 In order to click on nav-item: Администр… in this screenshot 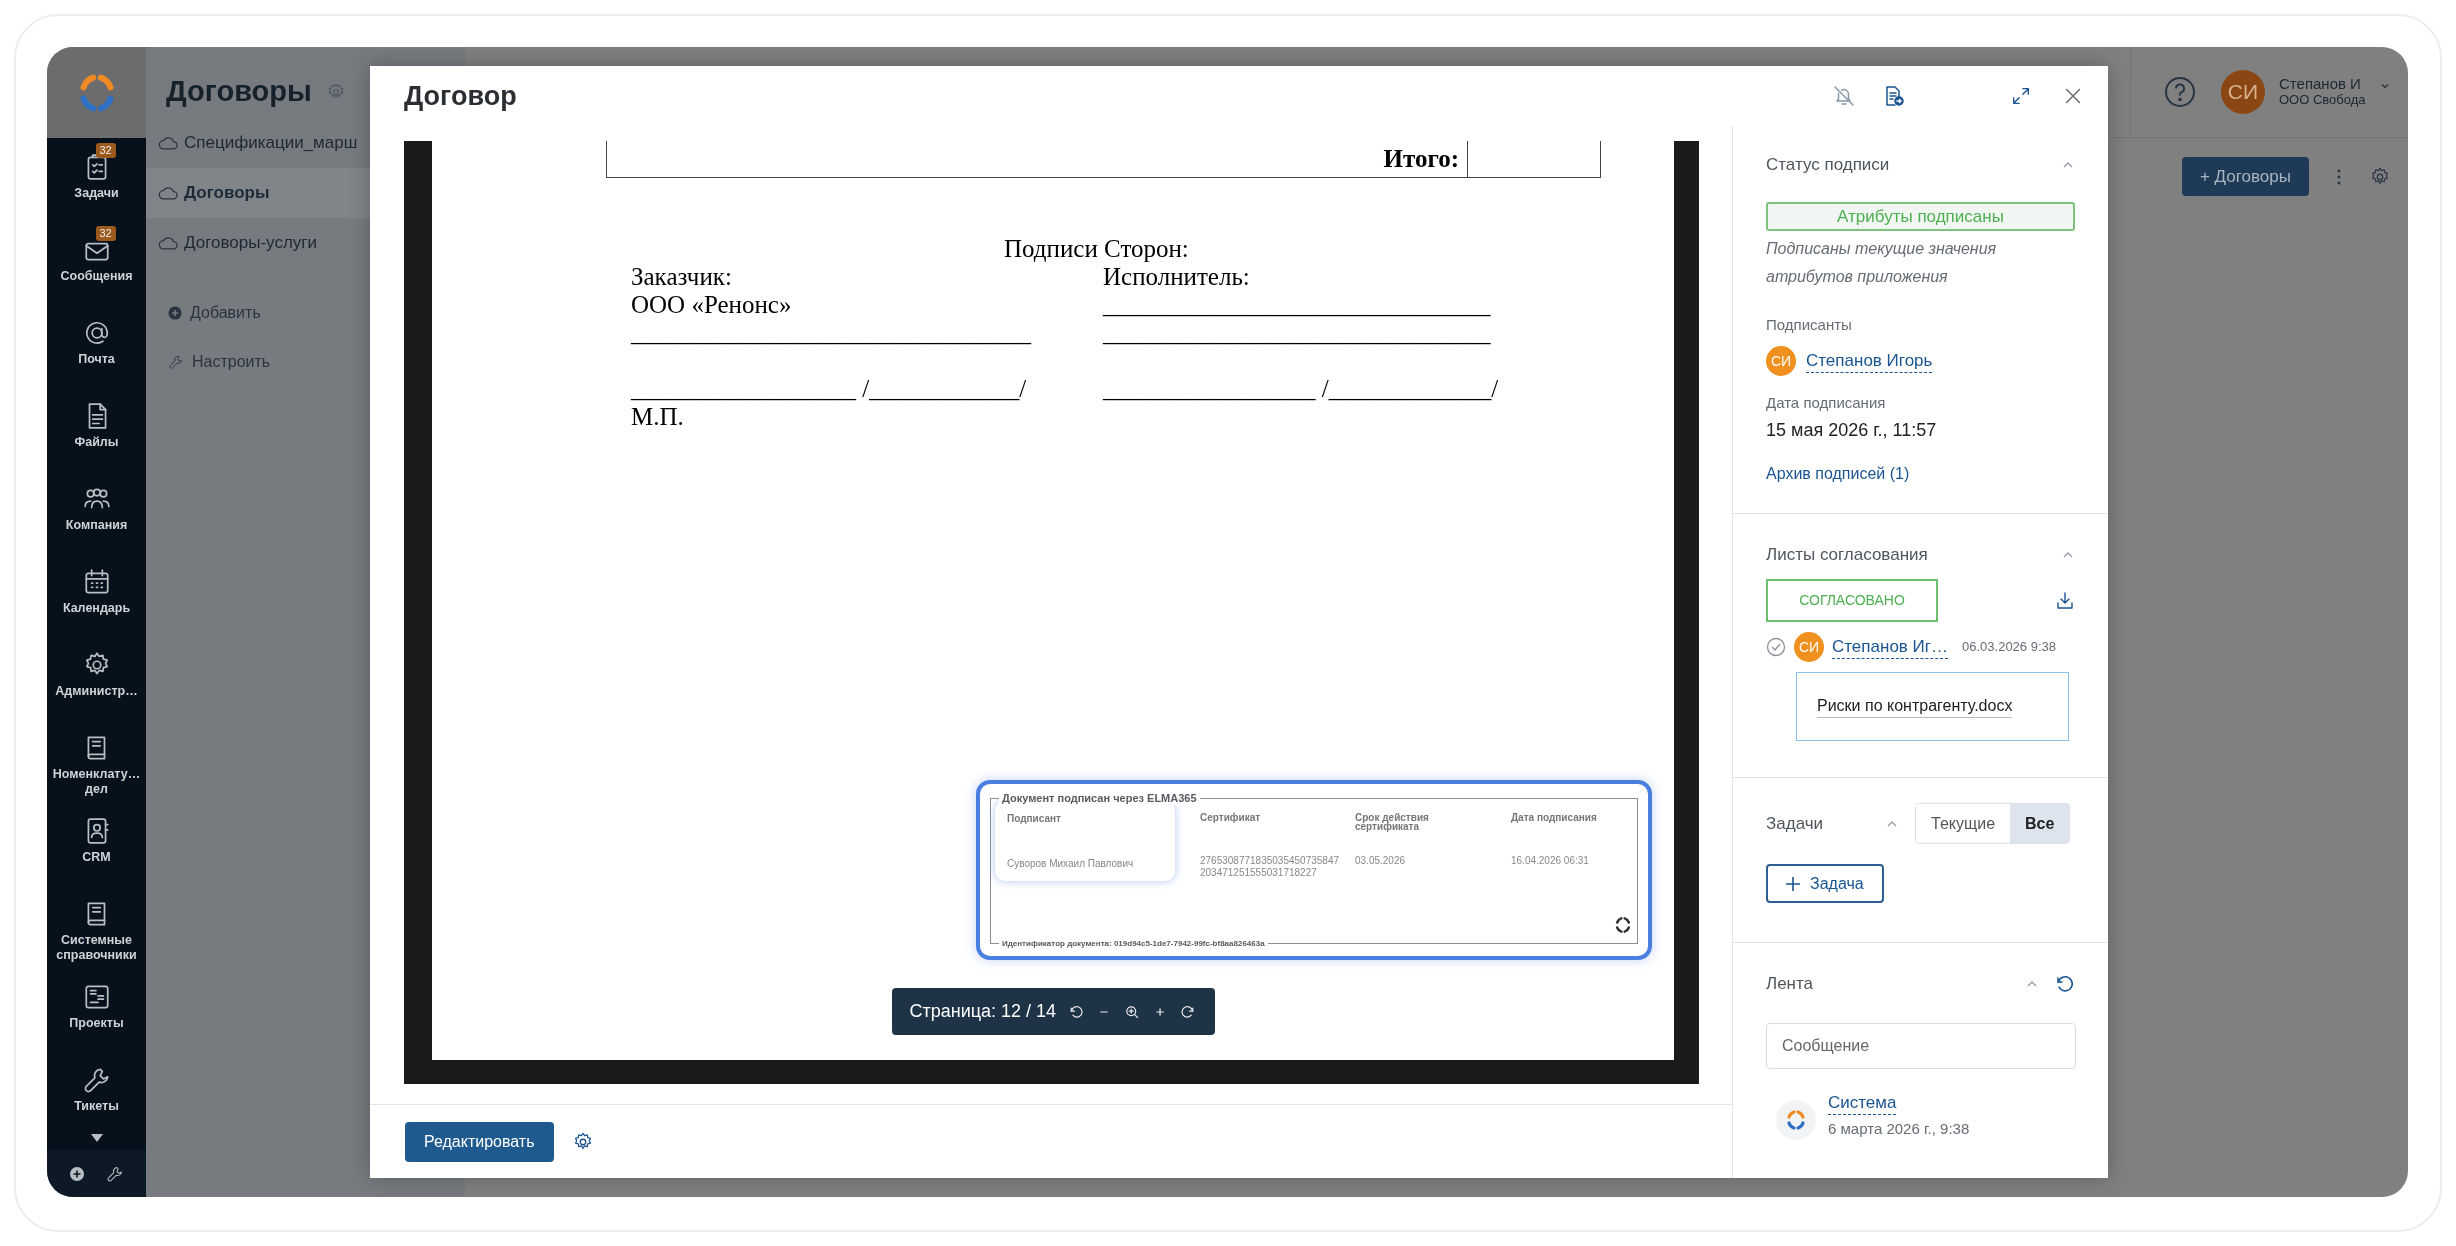, I will do `click(96, 677)`.